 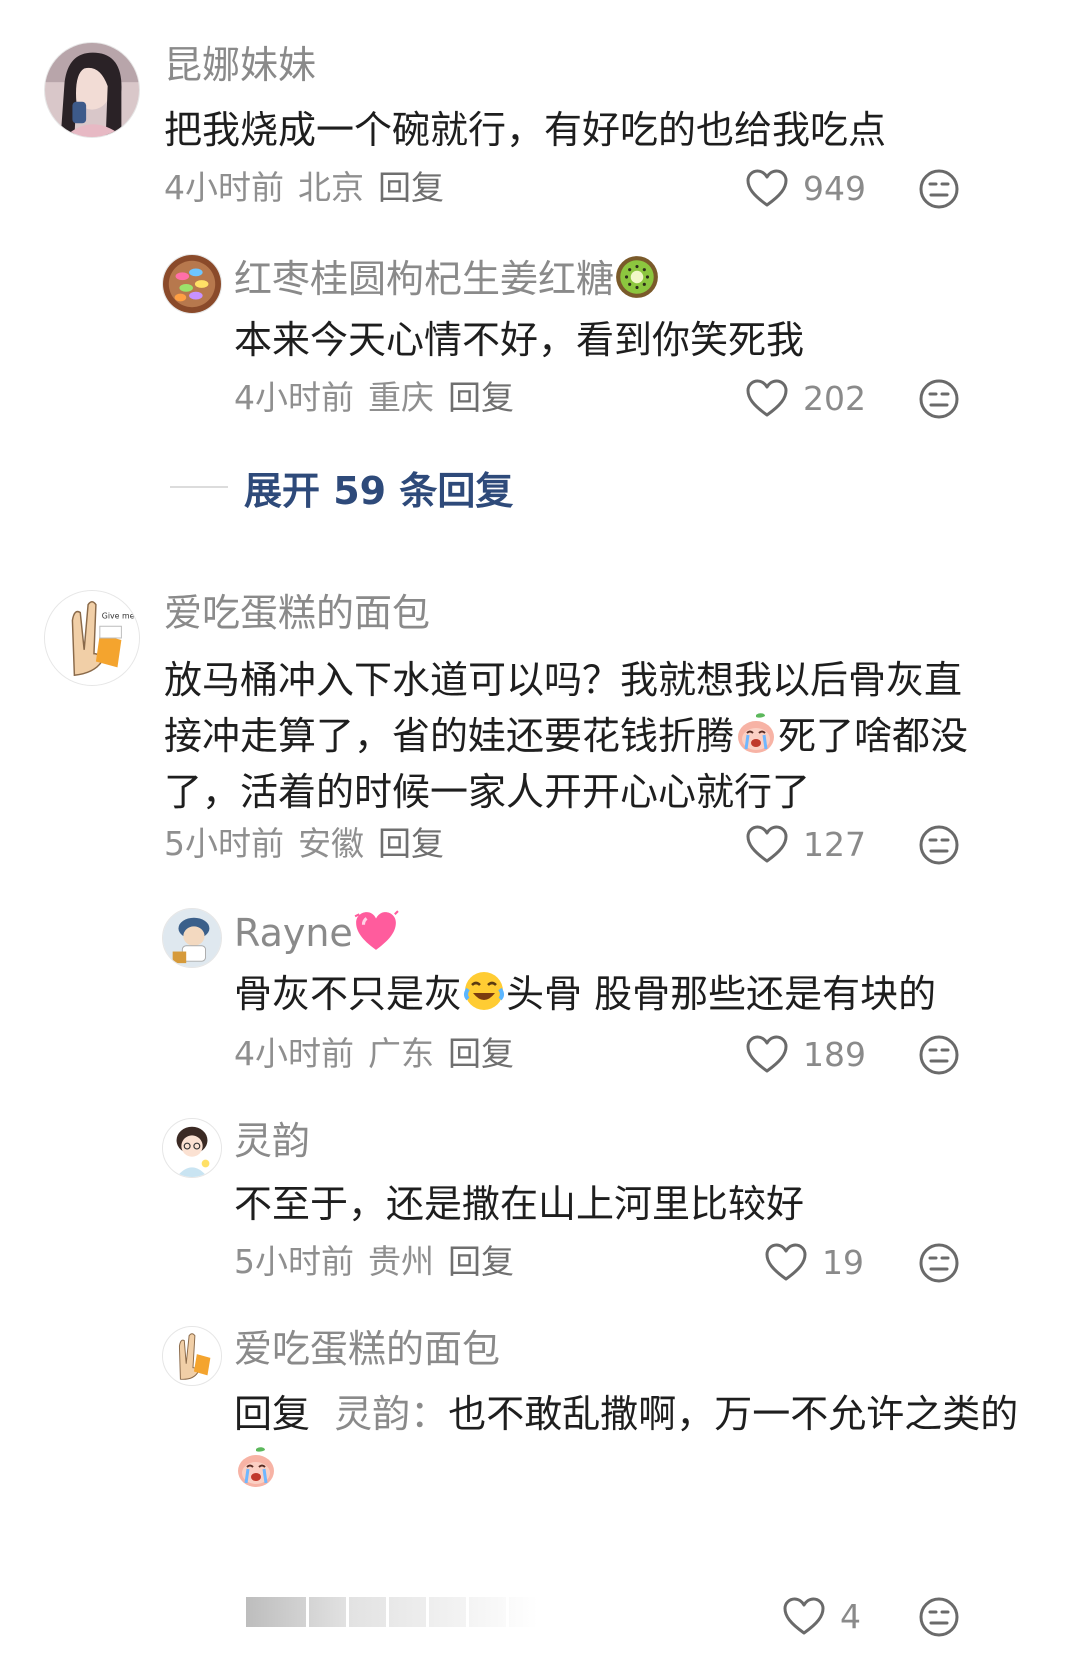 What do you see at coordinates (401, 1053) in the screenshot?
I see `location: 广东` at bounding box center [401, 1053].